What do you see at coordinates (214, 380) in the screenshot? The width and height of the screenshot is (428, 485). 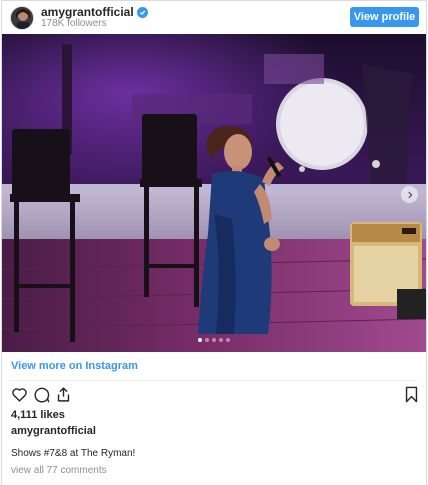 I see `divider` at bounding box center [214, 380].